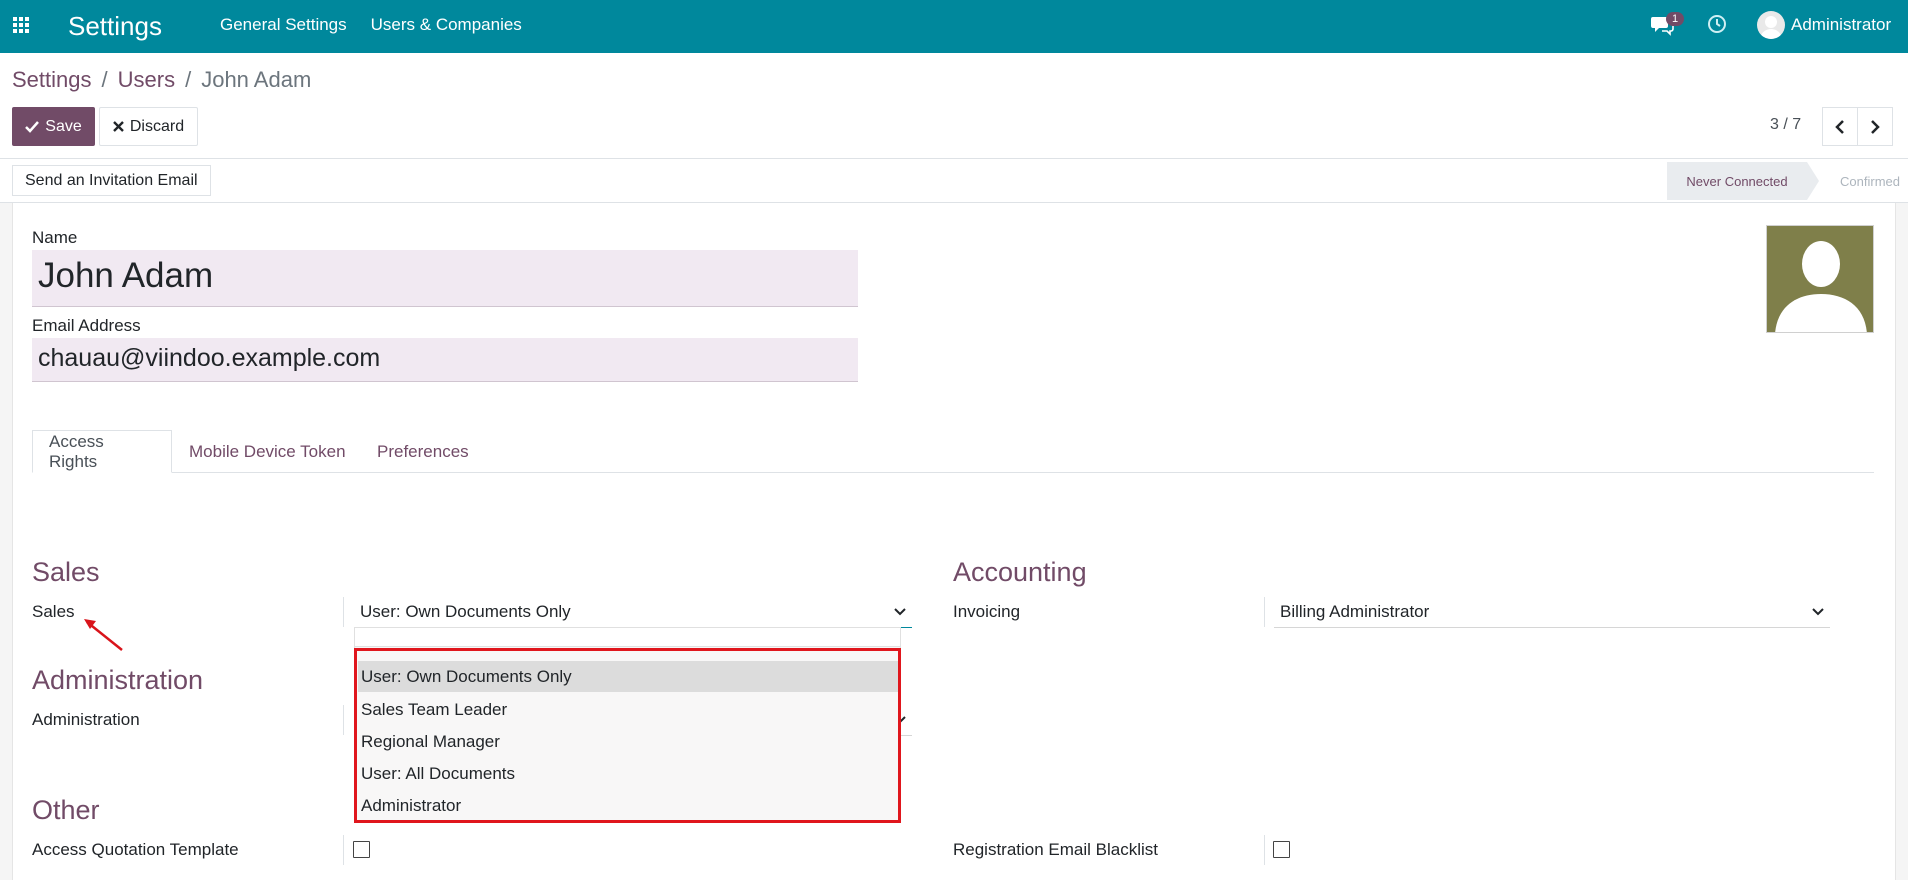 This screenshot has width=1908, height=880. I want to click on section-title-accounting: Accounting, so click(1020, 572).